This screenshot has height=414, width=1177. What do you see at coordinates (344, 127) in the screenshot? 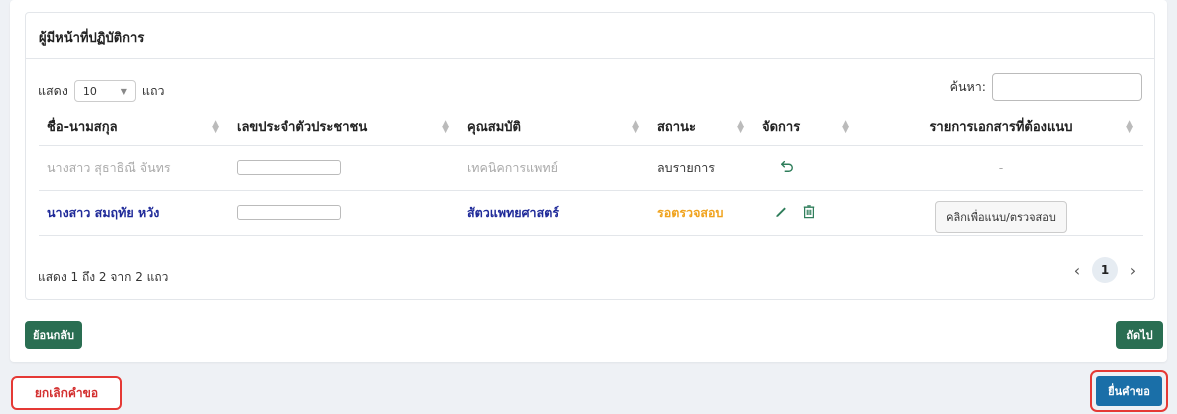
I see `column-header-id: เลขประจำตัวประชาชน ▲ ▼` at bounding box center [344, 127].